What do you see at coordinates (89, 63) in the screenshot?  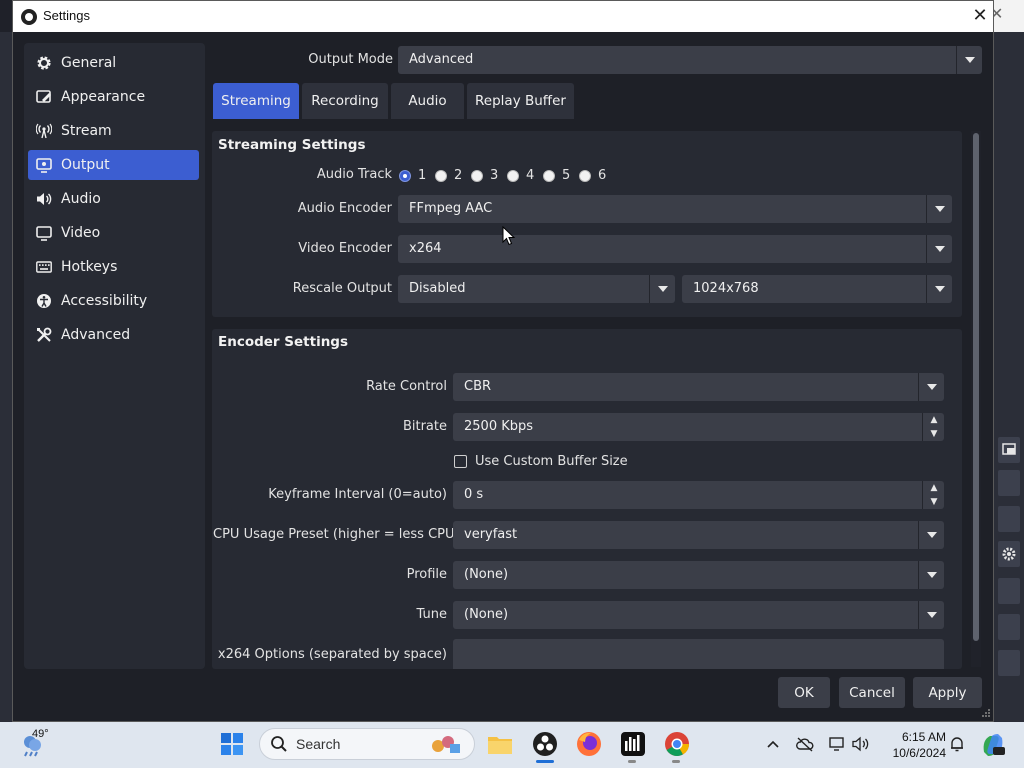 I see `sidebar-item-label: General` at bounding box center [89, 63].